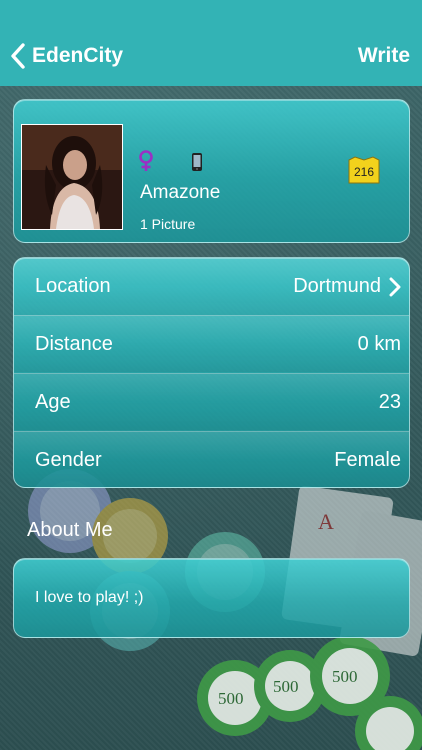  What do you see at coordinates (180, 192) in the screenshot?
I see `profile-name: Amazone` at bounding box center [180, 192].